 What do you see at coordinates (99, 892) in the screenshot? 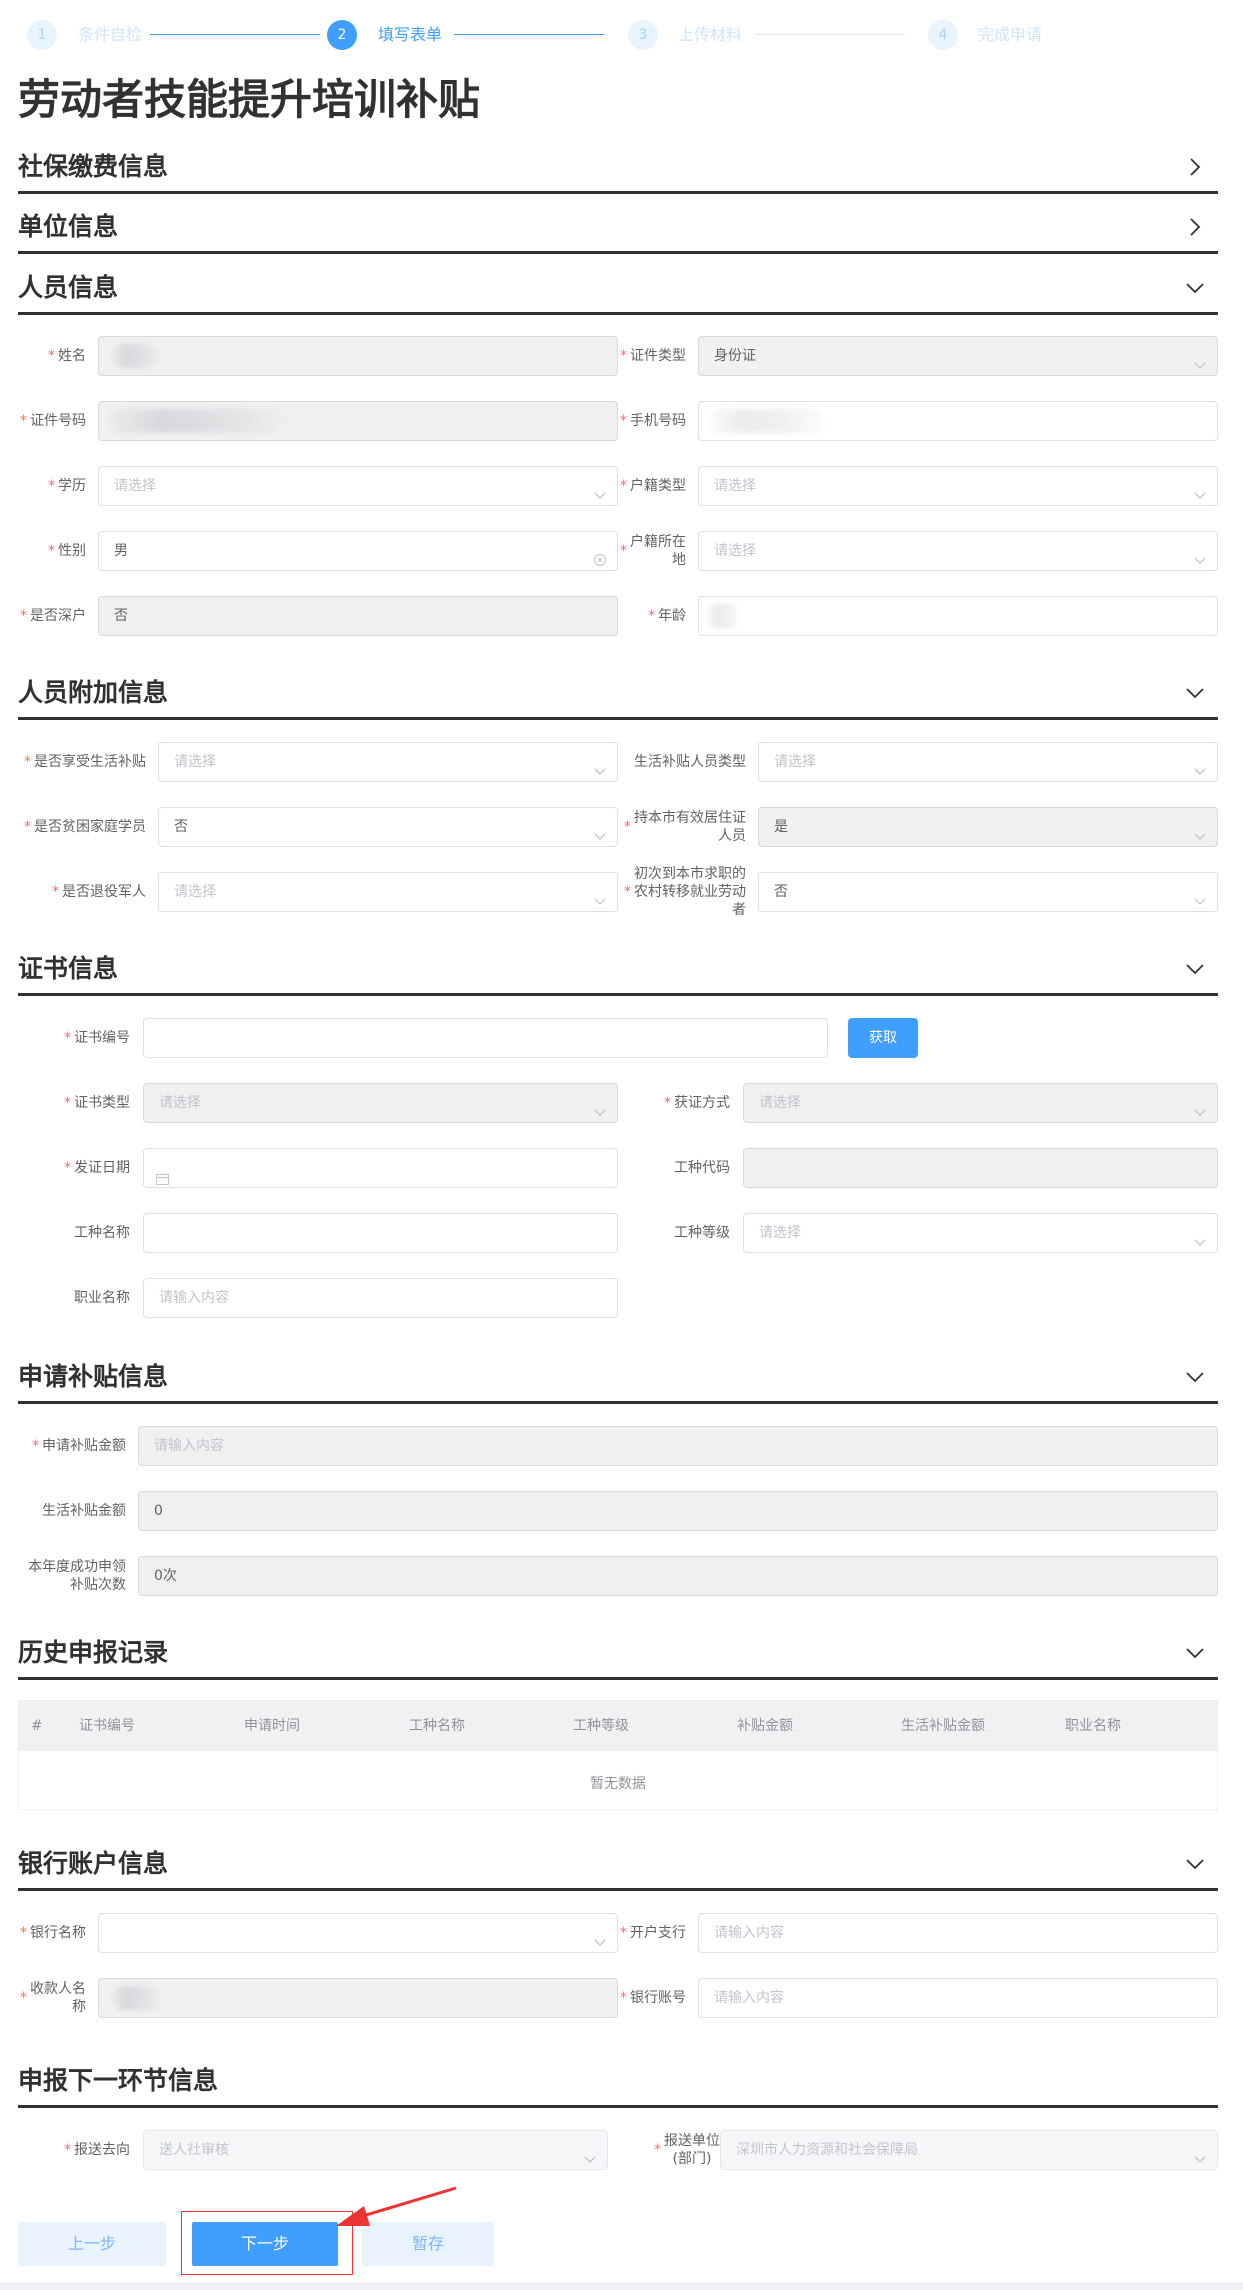
I see `veteran-label: * 是否退役军人` at bounding box center [99, 892].